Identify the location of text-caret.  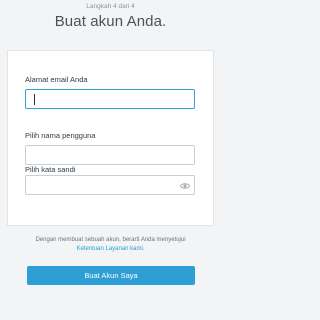
(34, 99).